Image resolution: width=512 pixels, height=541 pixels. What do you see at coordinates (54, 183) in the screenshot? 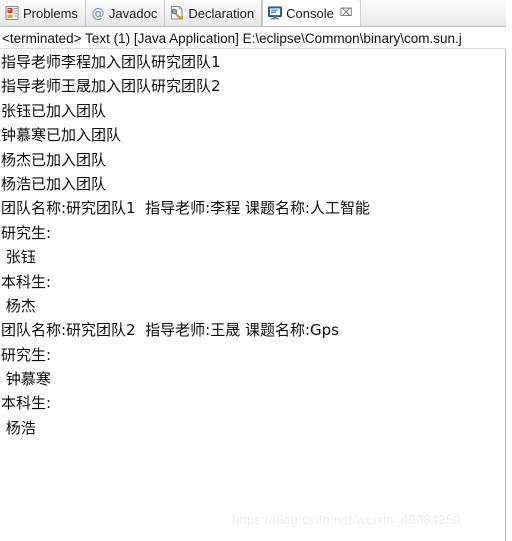
I see `console-line: 杨浩已加入团队` at bounding box center [54, 183].